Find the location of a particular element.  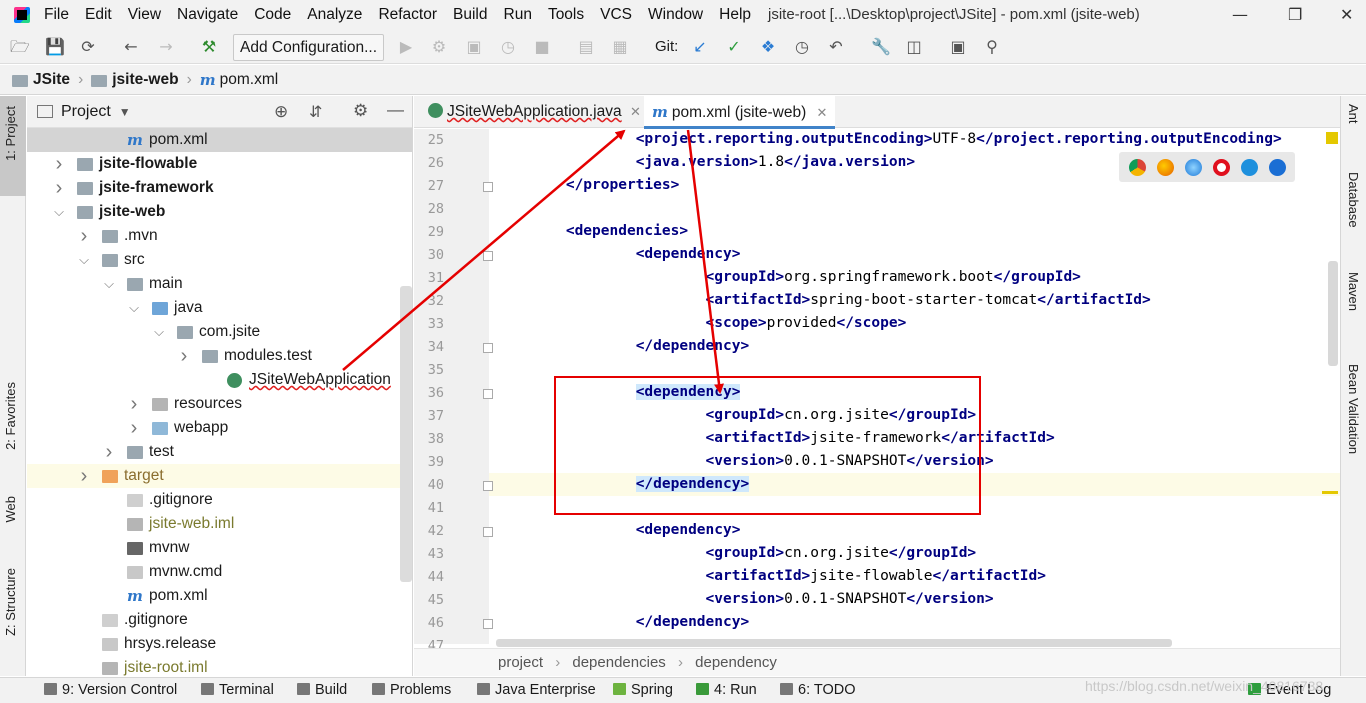

code-line: <groupId>cn.org.jsite</groupId> is located at coordinates (736, 553).